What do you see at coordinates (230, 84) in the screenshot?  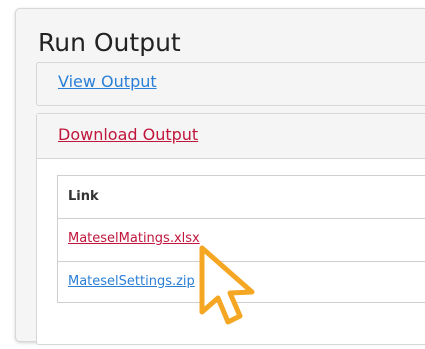 I see `view-output-section: View Output` at bounding box center [230, 84].